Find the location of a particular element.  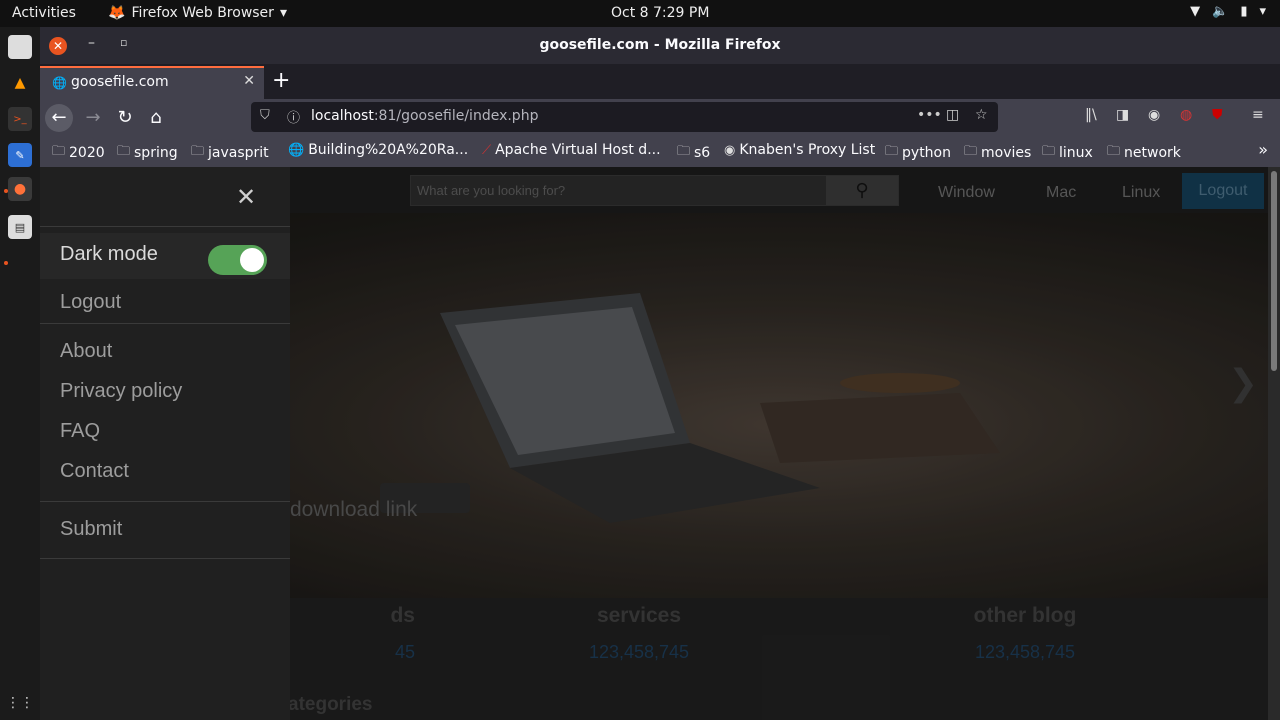

vlc-icon: ▲ is located at coordinates (20, 83).